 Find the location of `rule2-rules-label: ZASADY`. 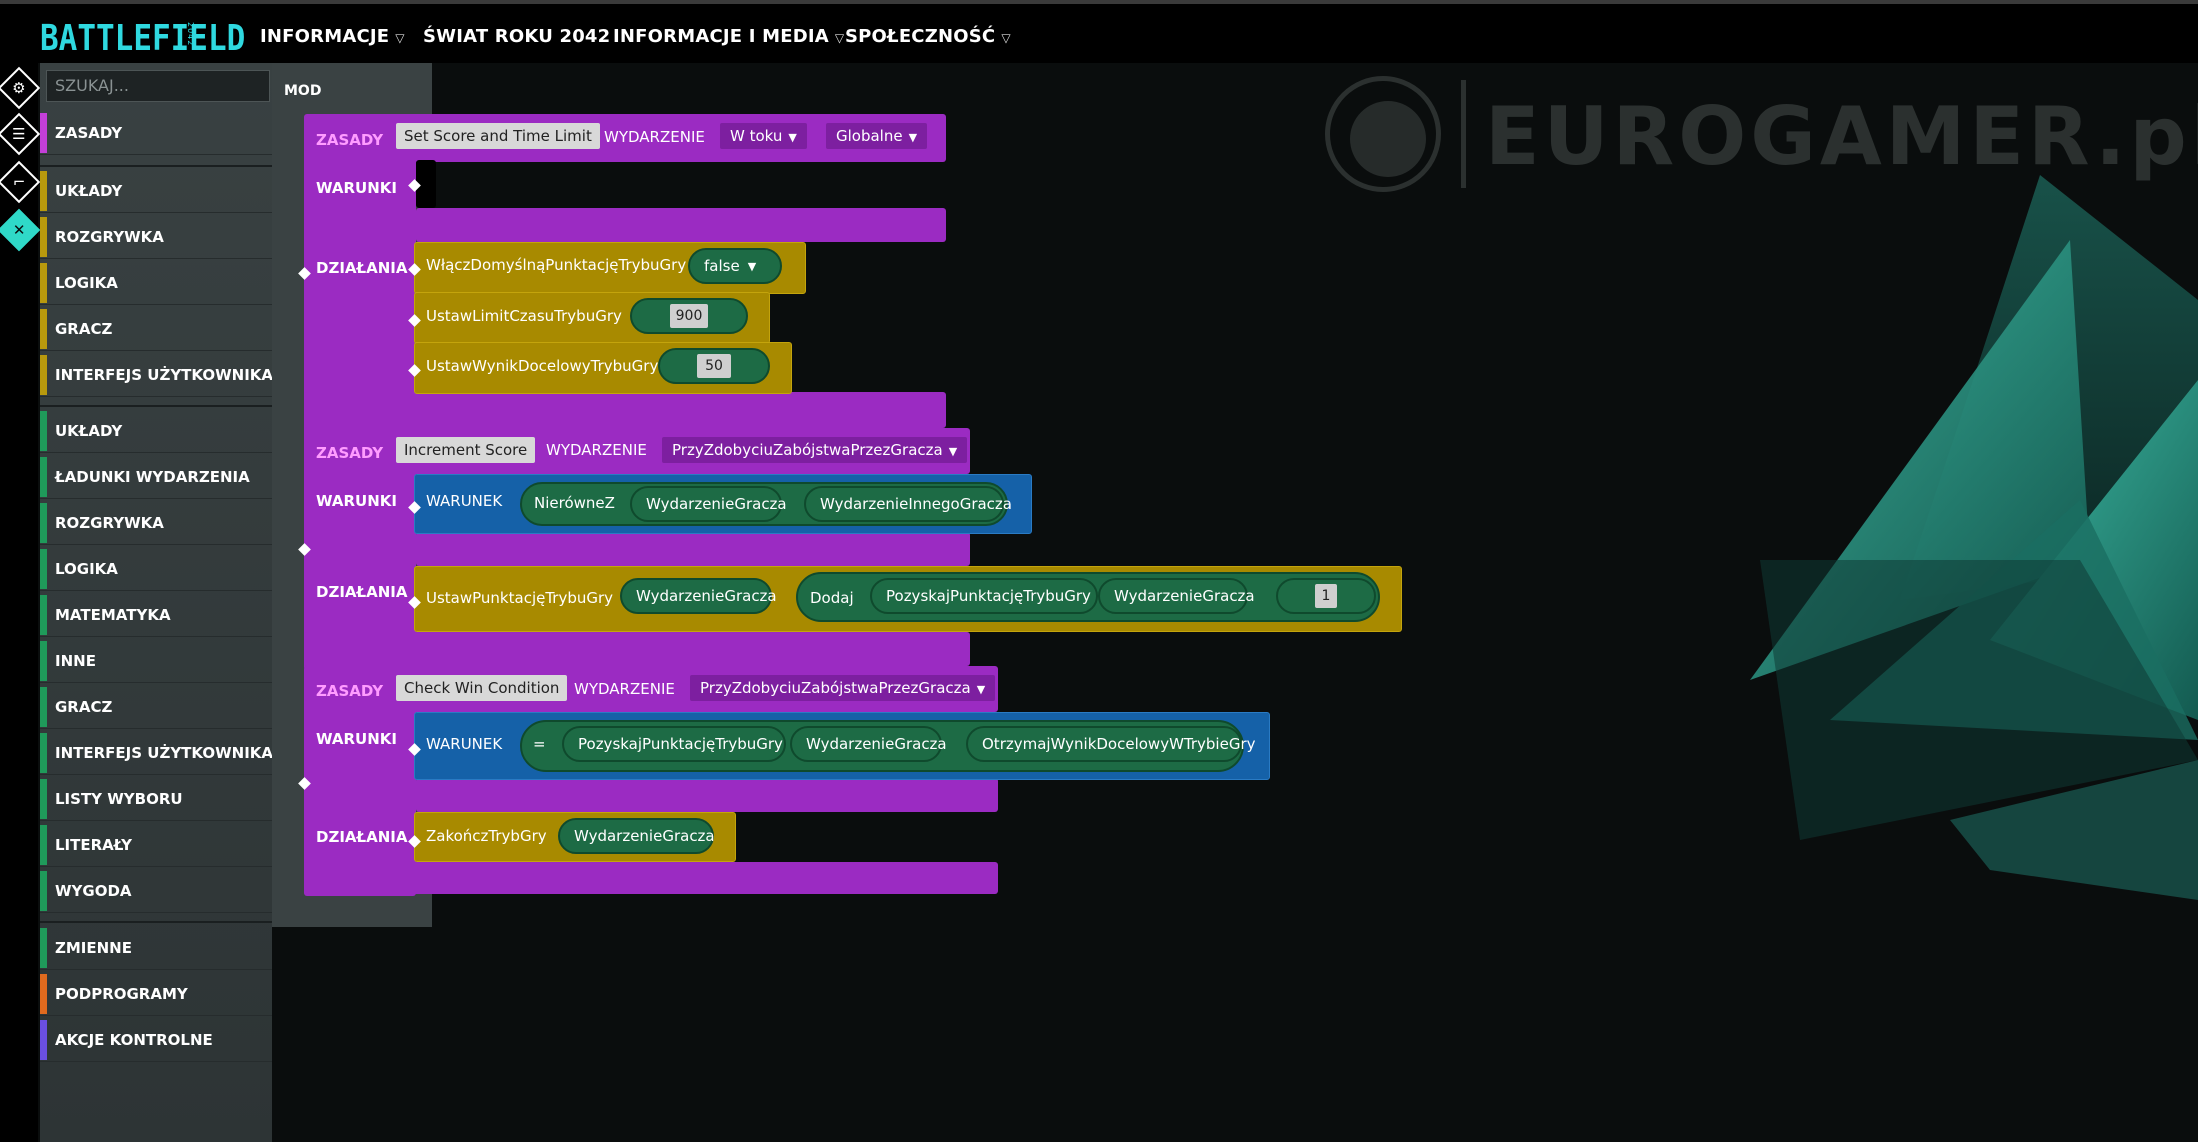

rule2-rules-label: ZASADY is located at coordinates (350, 453).